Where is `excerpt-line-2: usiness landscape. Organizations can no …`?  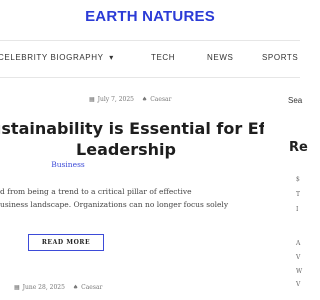 excerpt-line-2: usiness landscape. Organizations can no … is located at coordinates (114, 204).